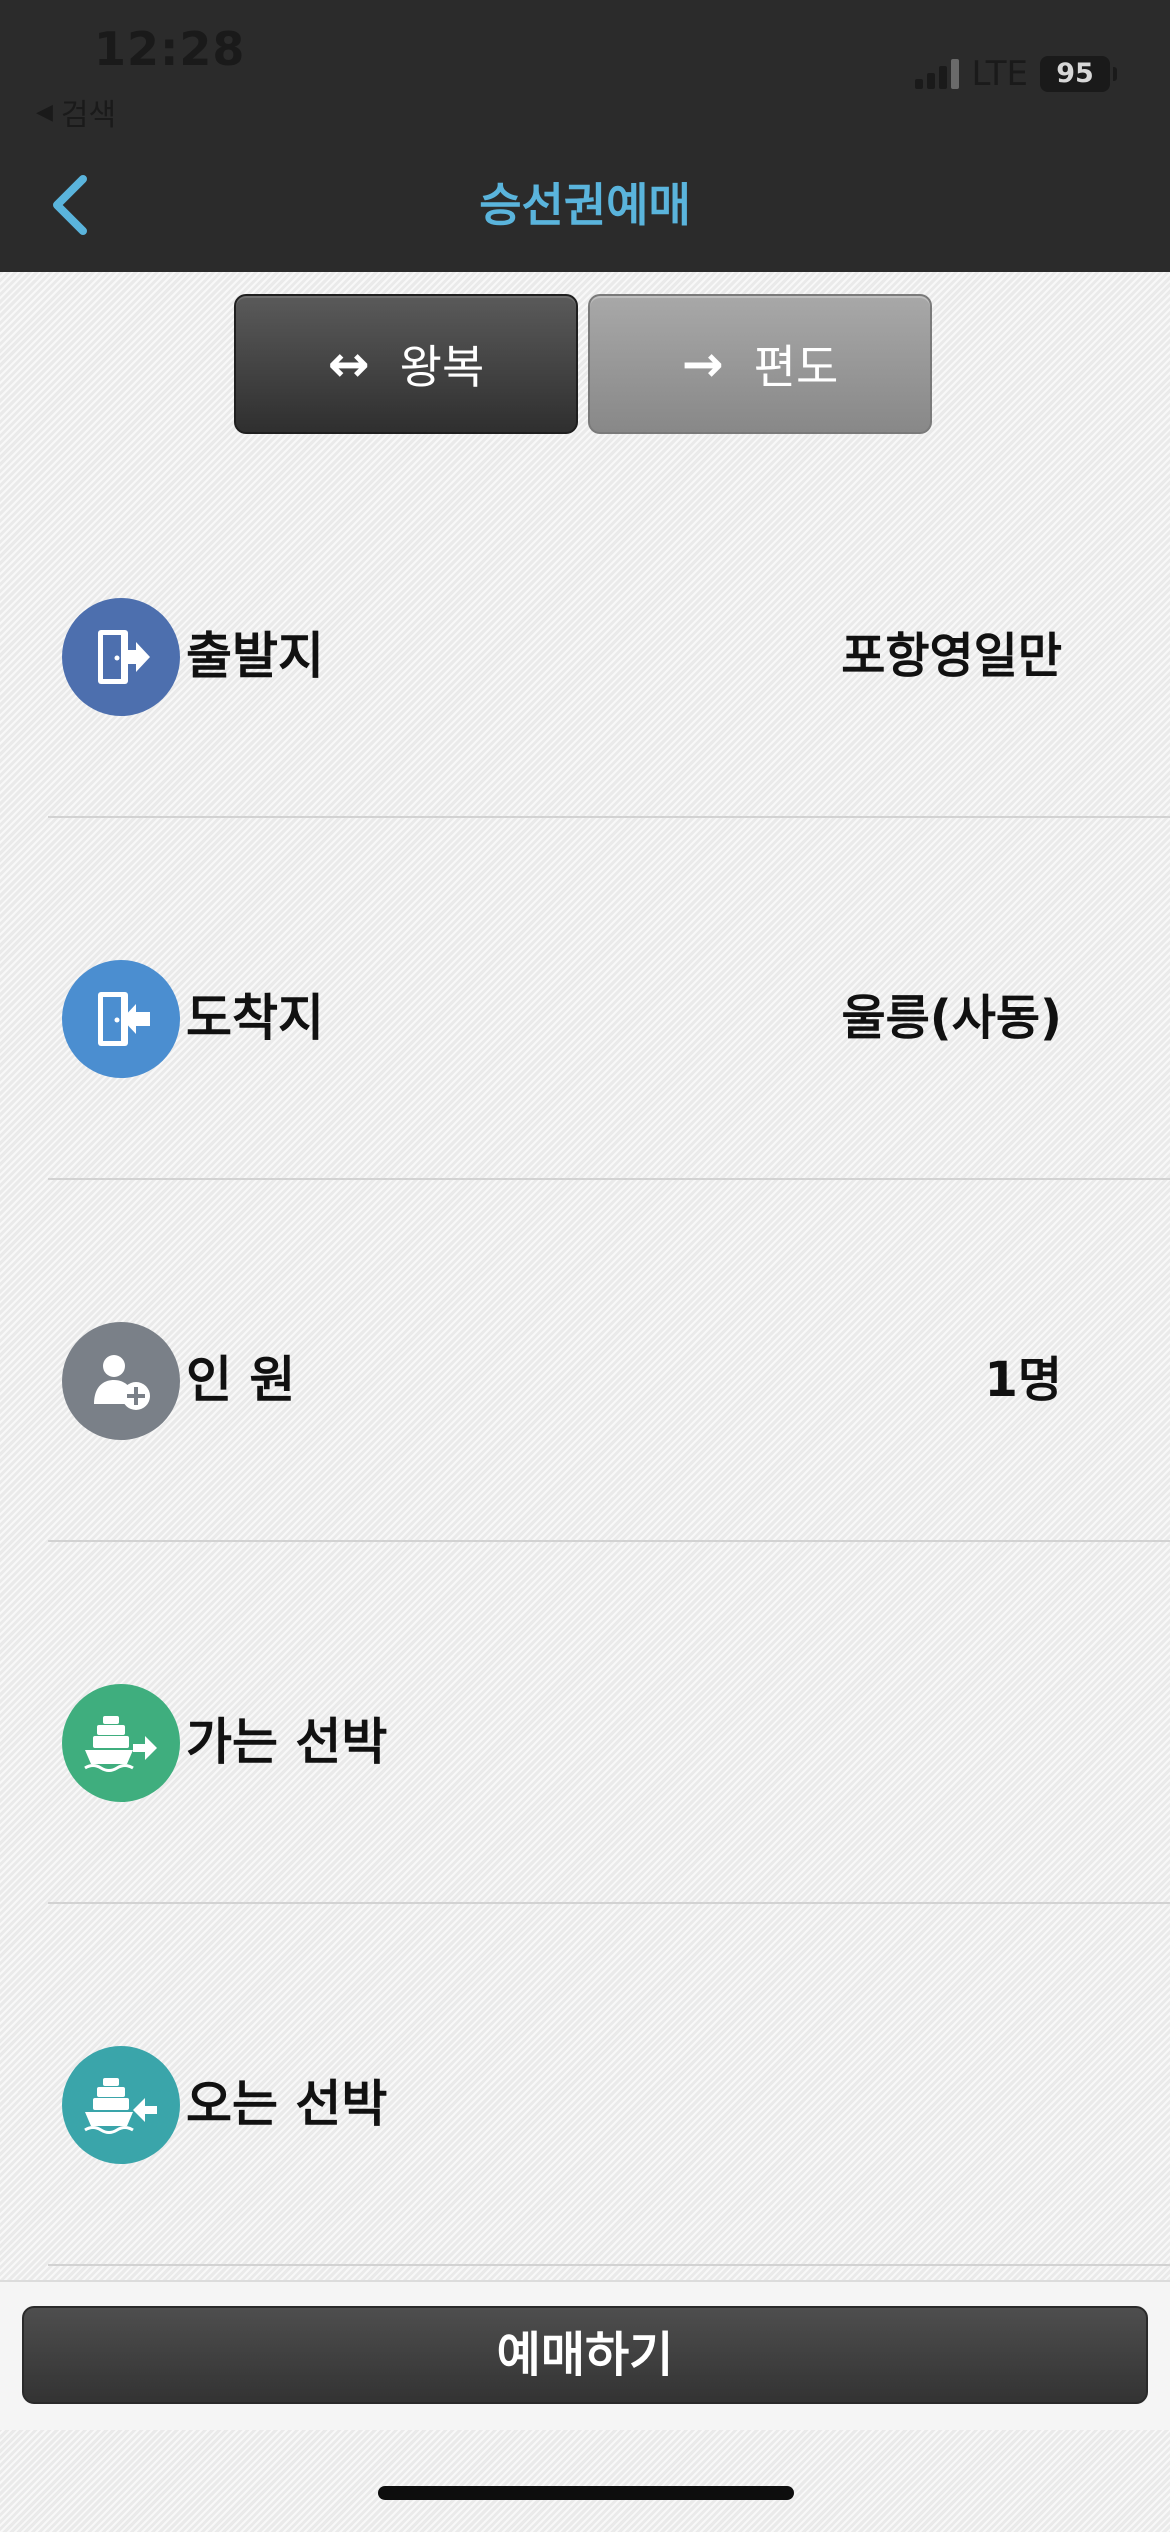  What do you see at coordinates (609, 2085) in the screenshot?
I see `return-ship-row: 오는 선박` at bounding box center [609, 2085].